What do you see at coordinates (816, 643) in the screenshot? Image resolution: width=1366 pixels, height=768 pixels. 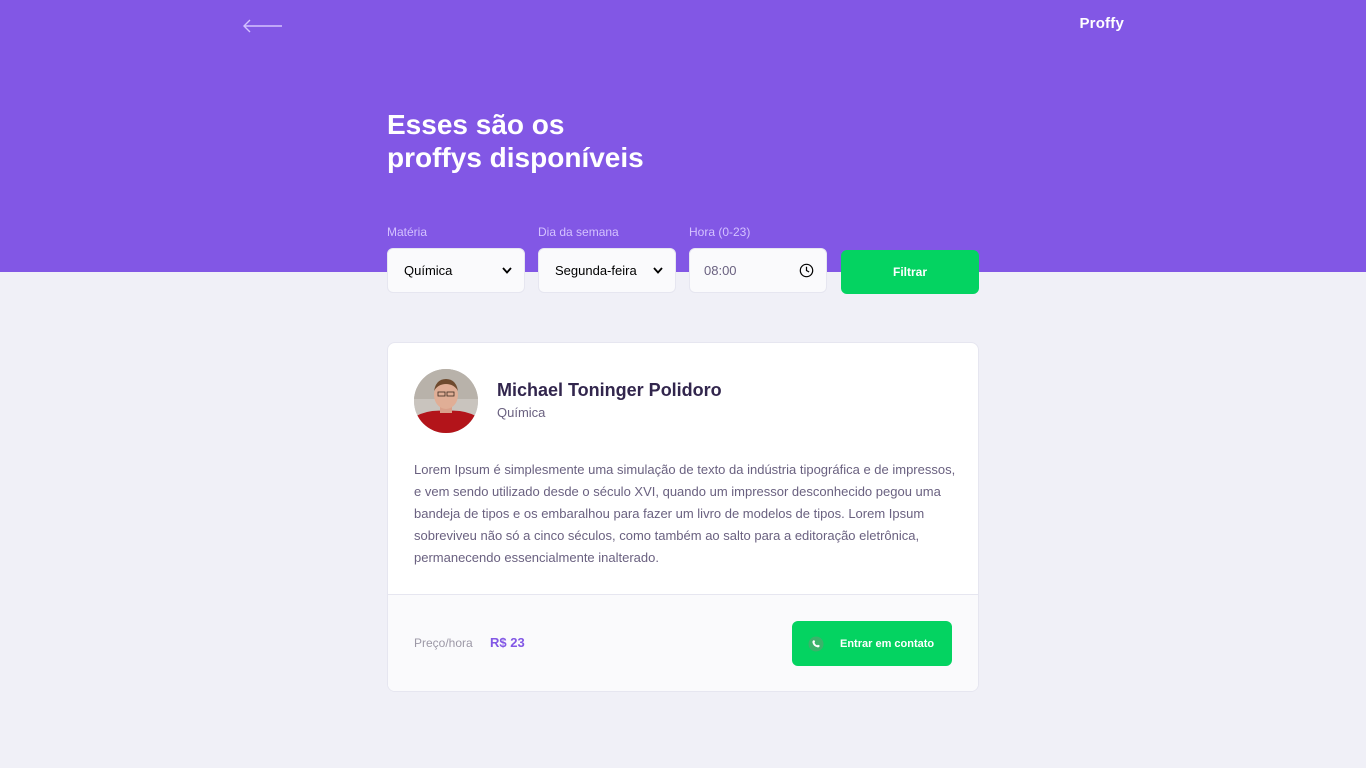 I see `whatsapp-icon` at bounding box center [816, 643].